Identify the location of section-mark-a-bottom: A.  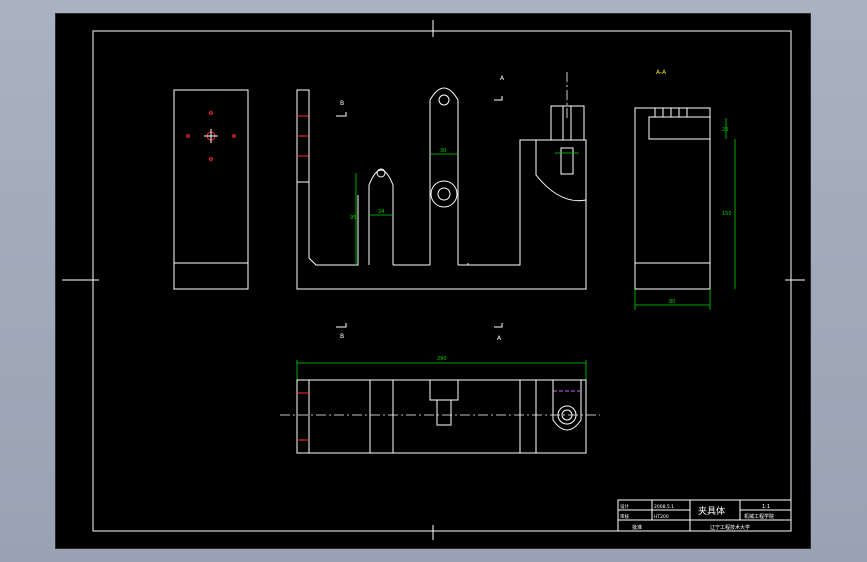
(499, 338).